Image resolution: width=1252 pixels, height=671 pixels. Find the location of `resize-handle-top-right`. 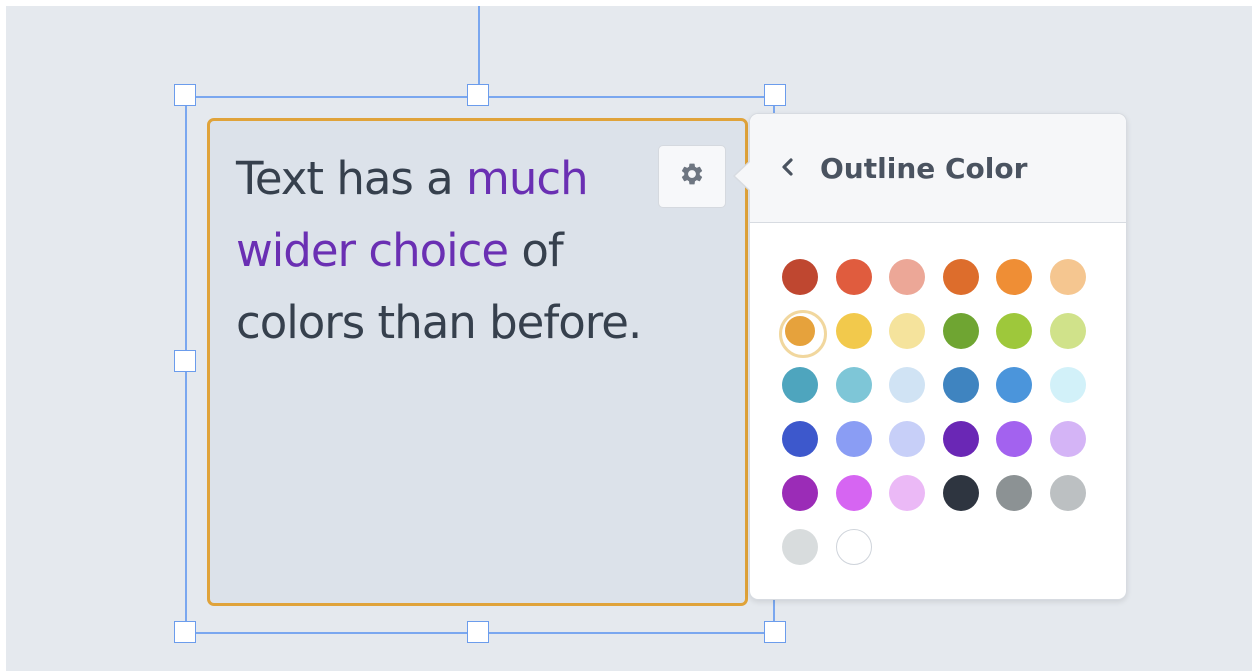

resize-handle-top-right is located at coordinates (775, 95).